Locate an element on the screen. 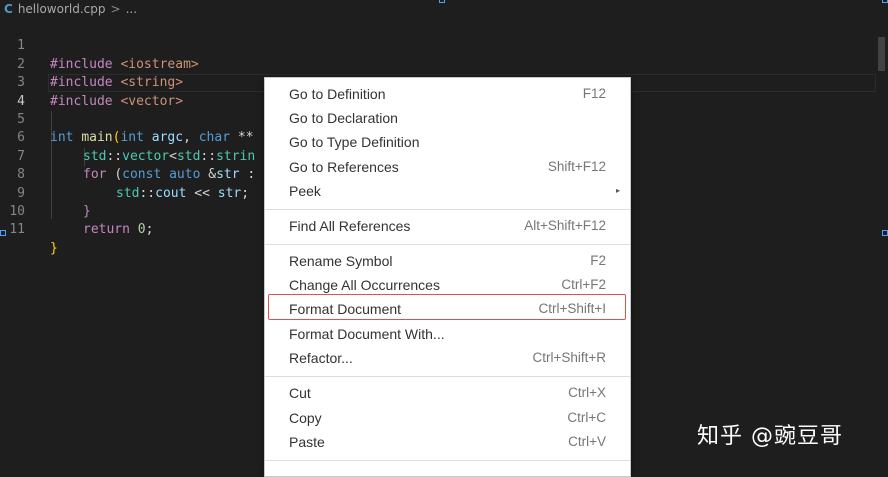 The height and width of the screenshot is (477, 888). token: return is located at coordinates (110, 230).